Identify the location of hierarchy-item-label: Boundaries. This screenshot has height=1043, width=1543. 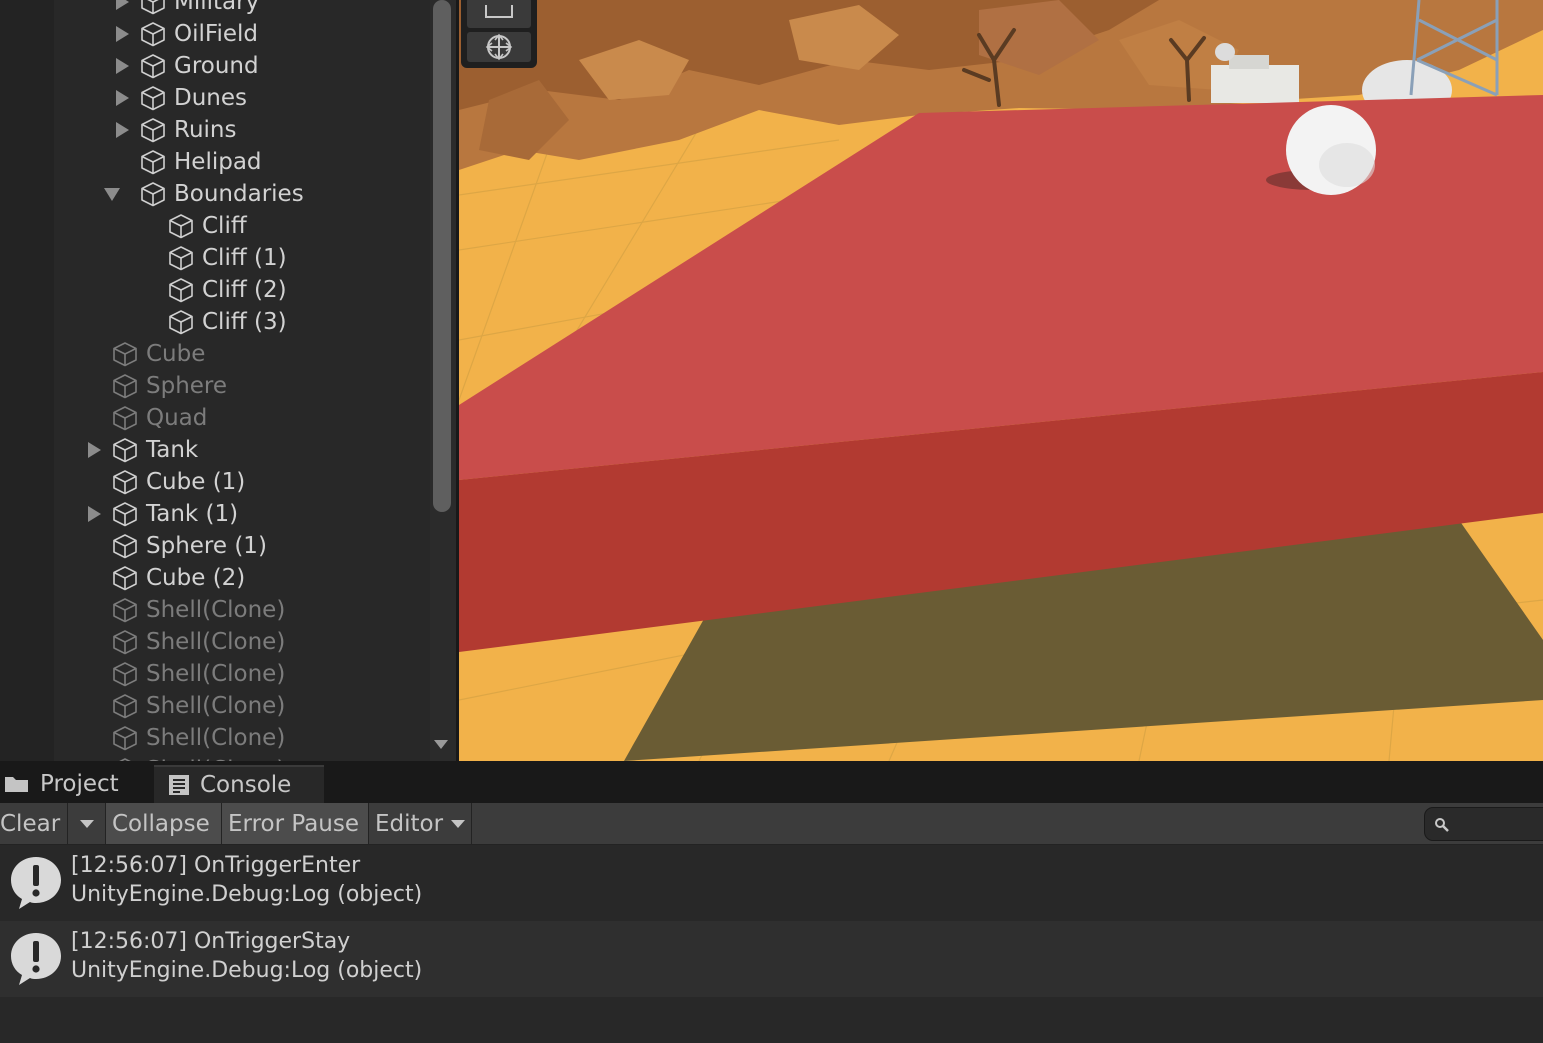
(239, 194).